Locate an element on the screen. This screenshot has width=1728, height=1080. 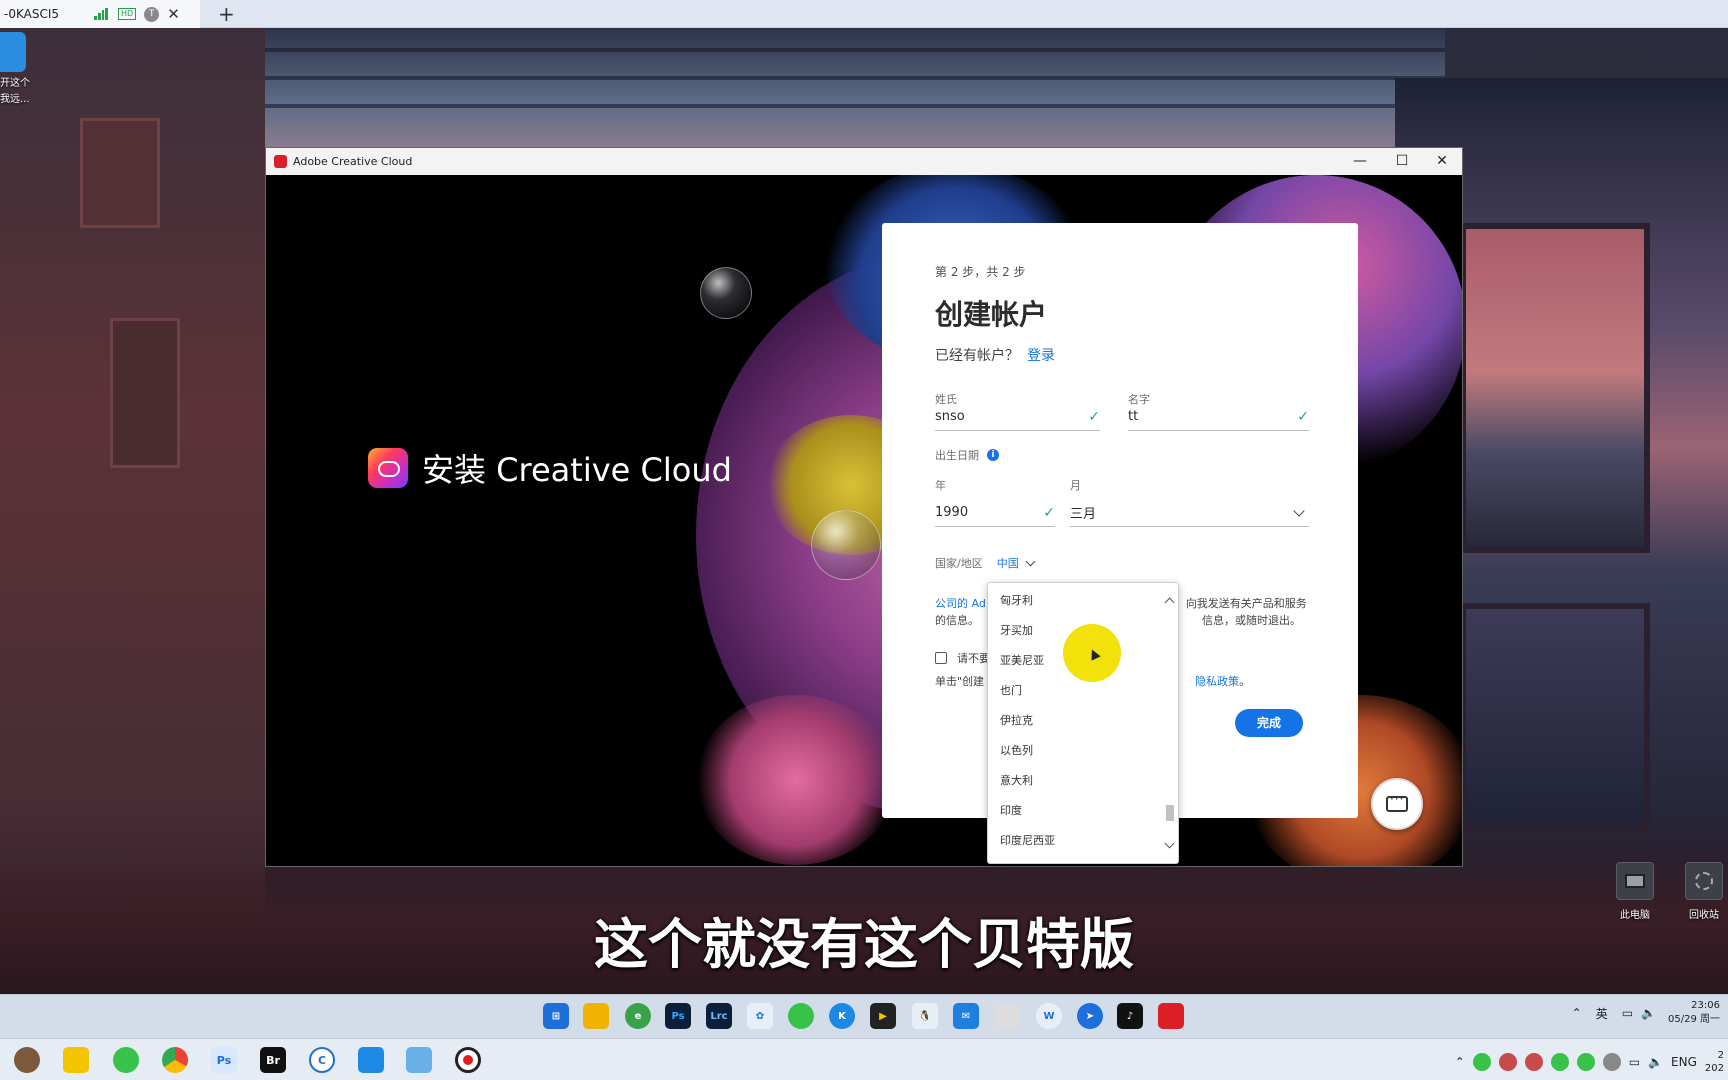
minimize-button: — is located at coordinates (1360, 161).